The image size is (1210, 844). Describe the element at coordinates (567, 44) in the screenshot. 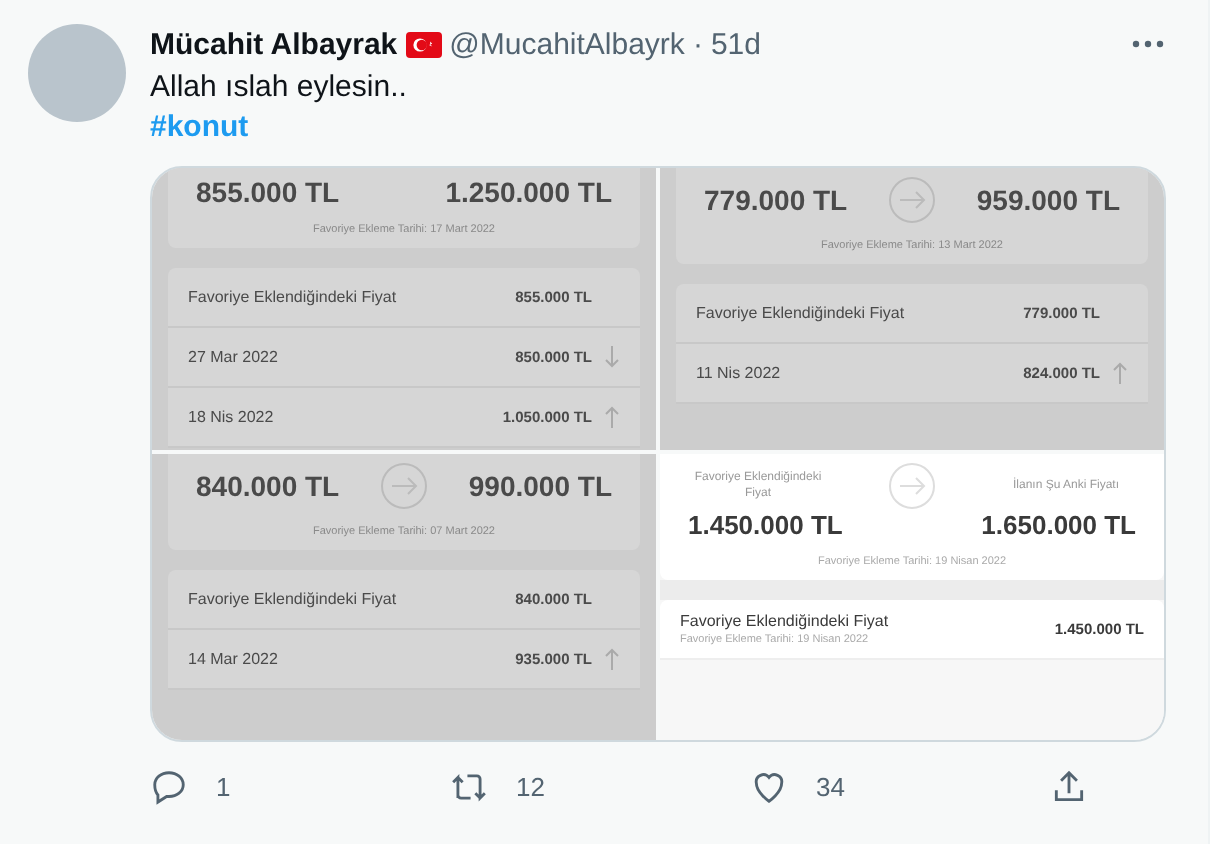

I see `author-handle: @MucahitAlbayrk` at that location.